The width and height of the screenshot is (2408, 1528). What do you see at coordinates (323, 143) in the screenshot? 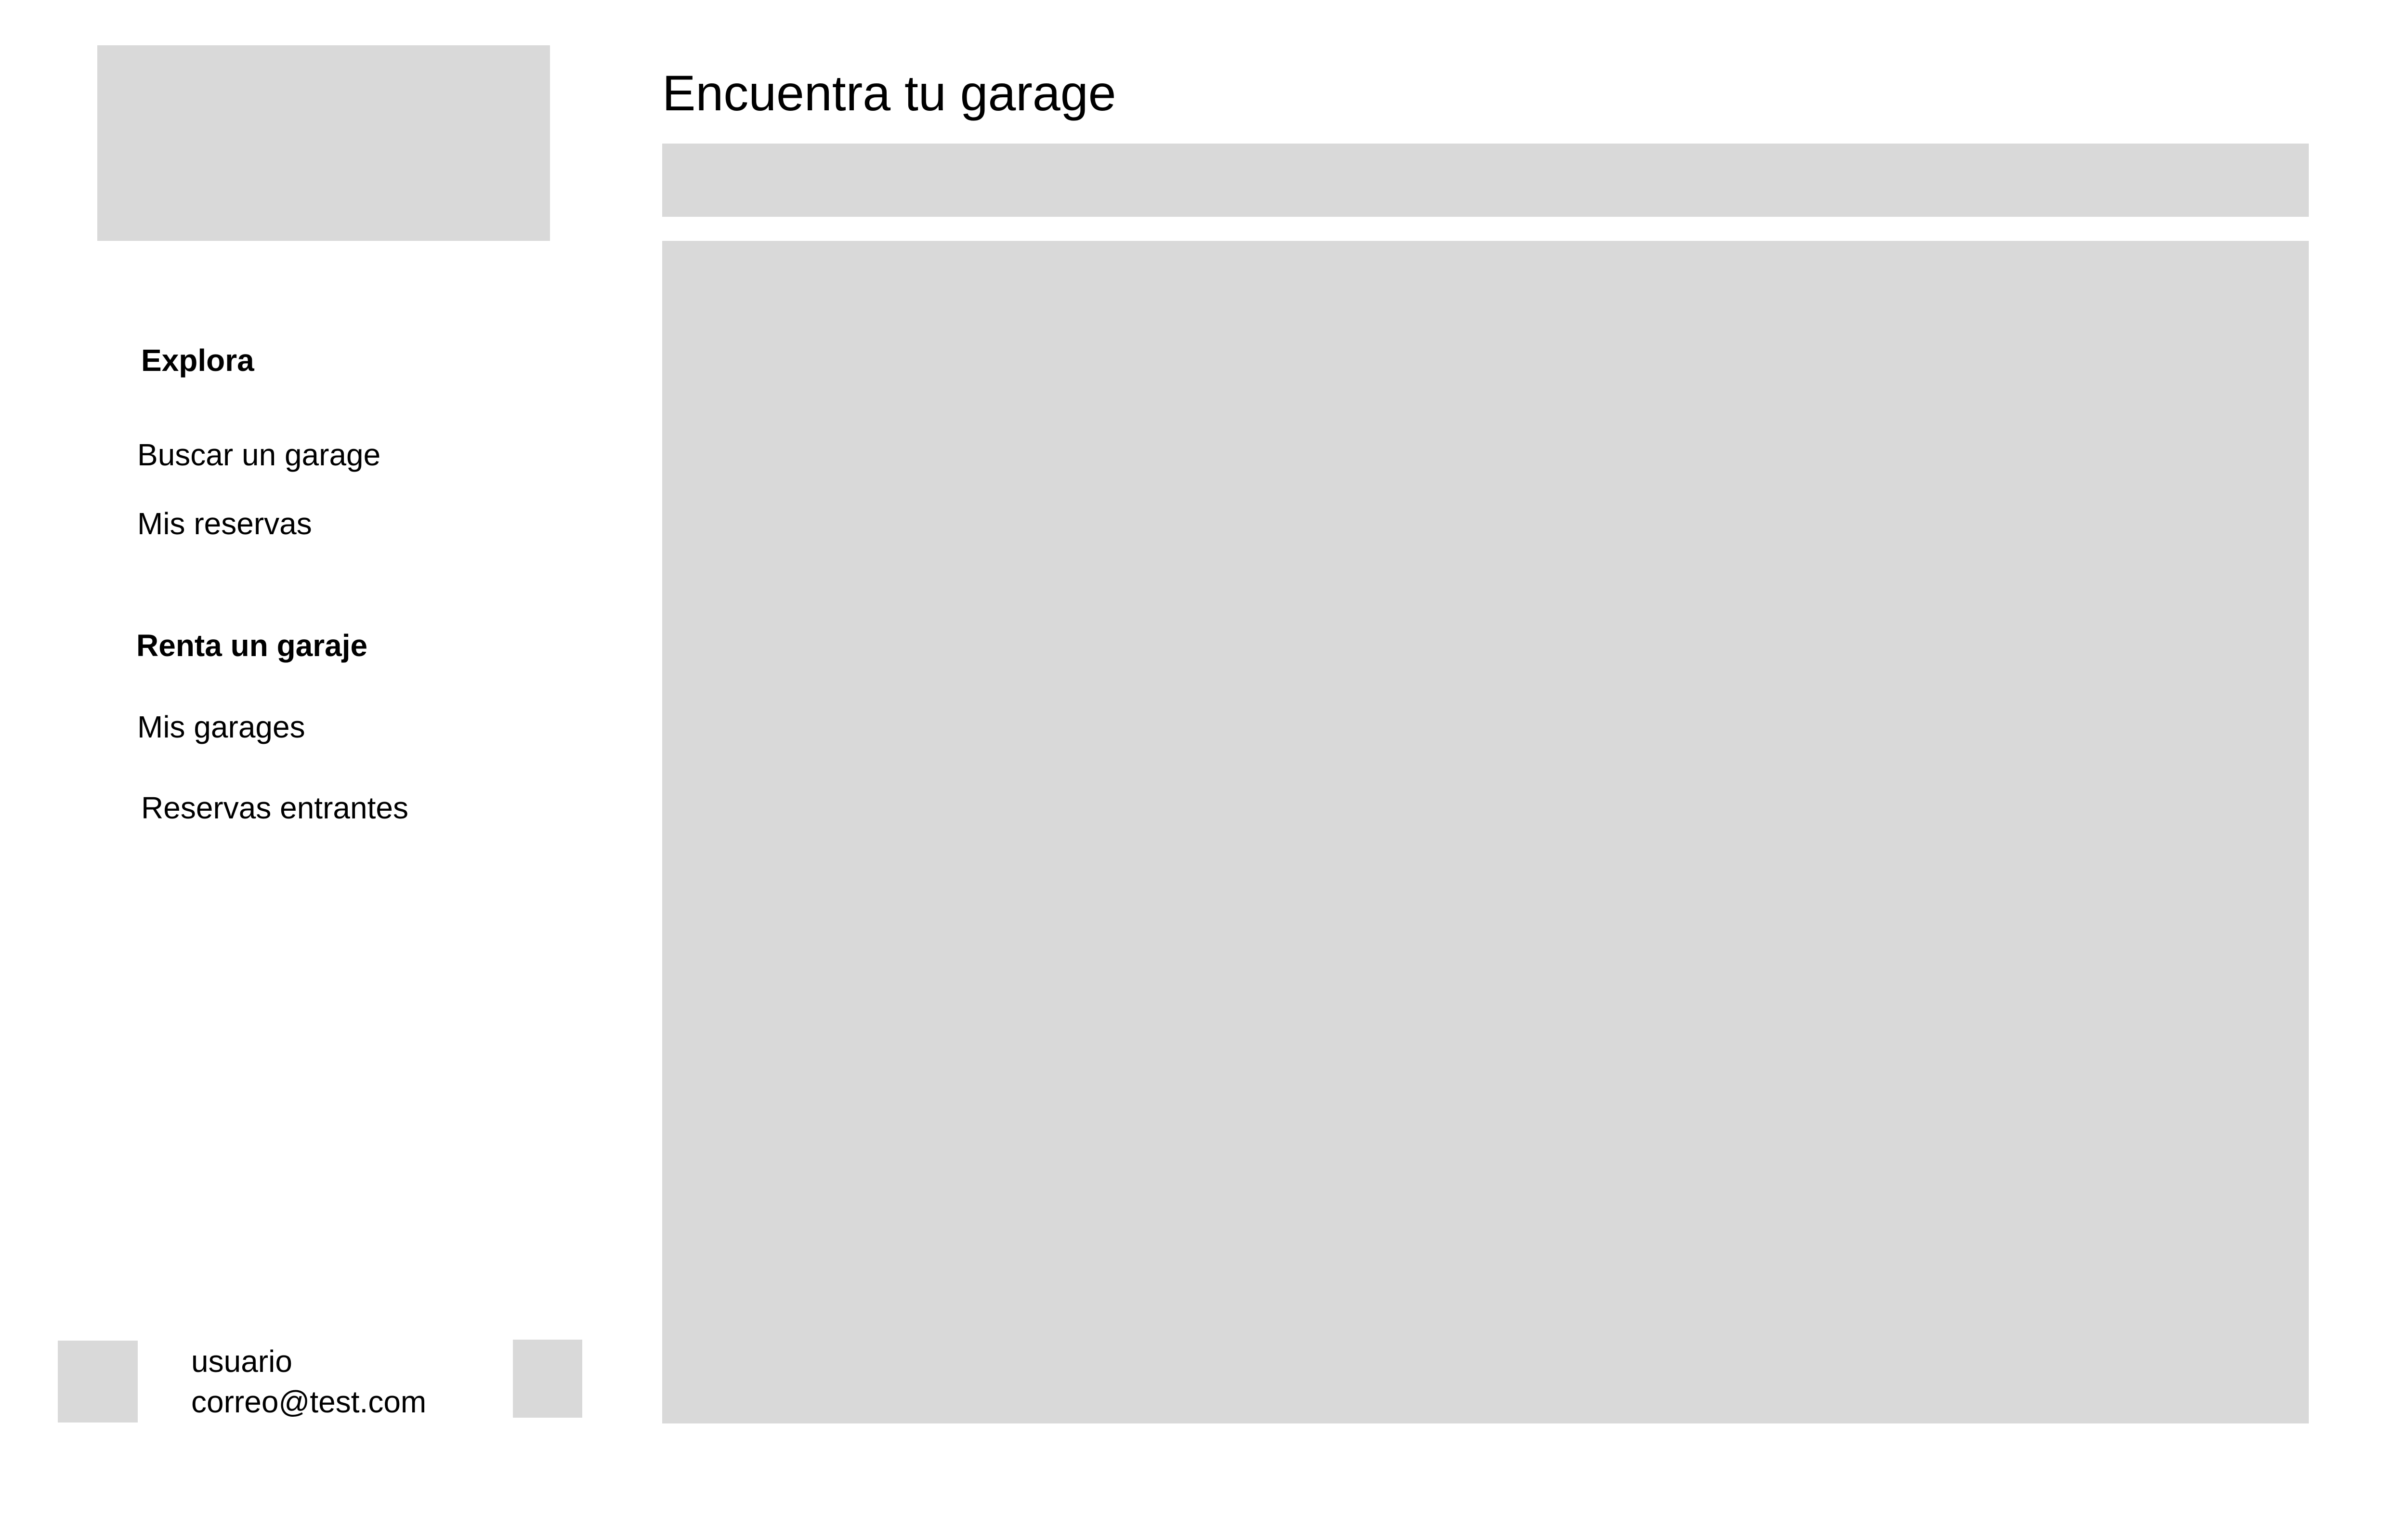
I see `logo-placeholder` at bounding box center [323, 143].